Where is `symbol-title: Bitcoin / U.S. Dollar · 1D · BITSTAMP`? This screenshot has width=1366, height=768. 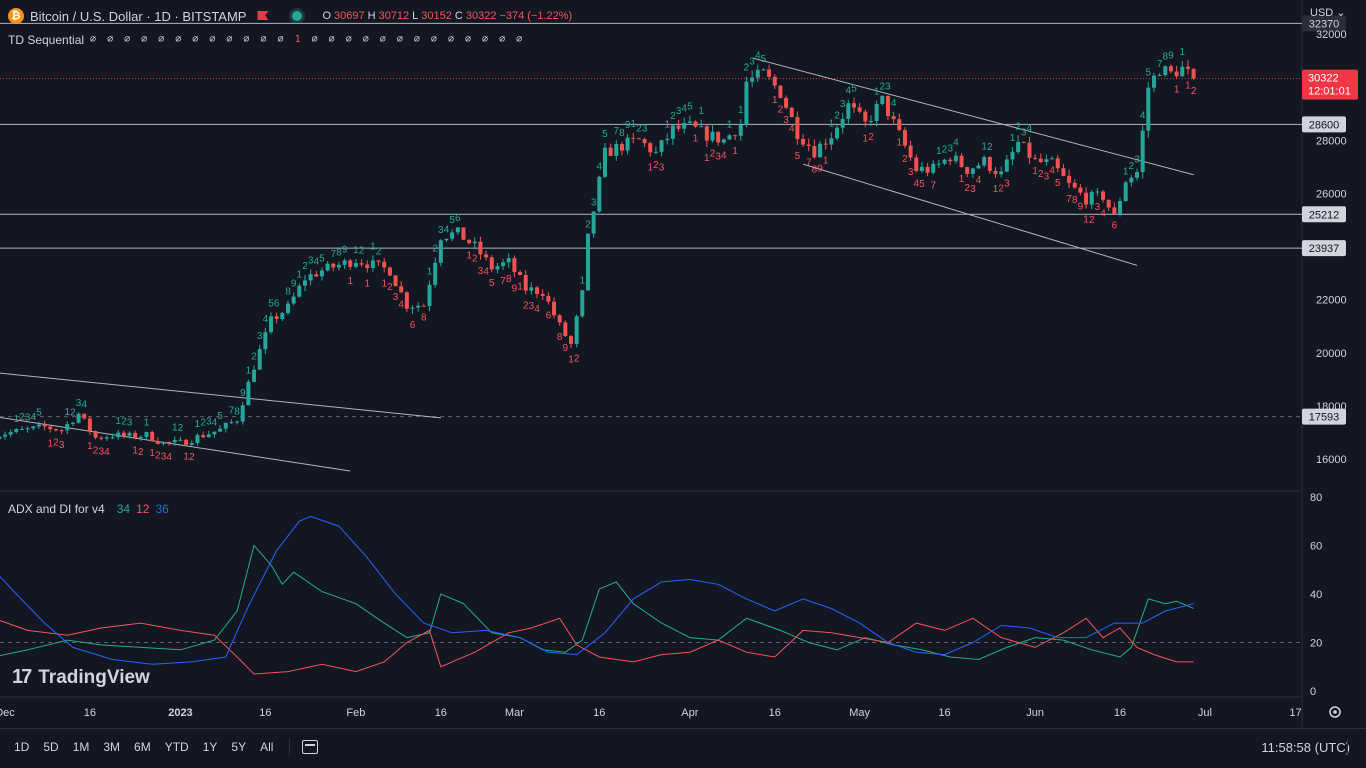
symbol-title: Bitcoin / U.S. Dollar · 1D · BITSTAMP is located at coordinates (138, 16).